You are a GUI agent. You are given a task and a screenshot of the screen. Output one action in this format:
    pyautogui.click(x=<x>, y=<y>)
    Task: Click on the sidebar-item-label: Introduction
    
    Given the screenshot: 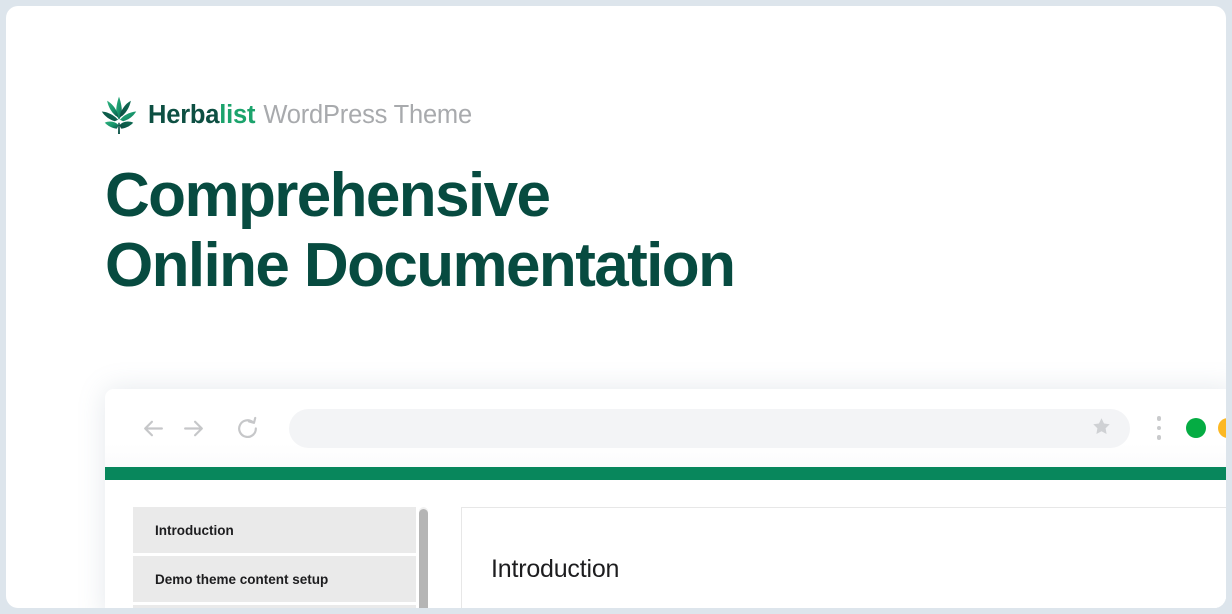 What is the action you would take?
    pyautogui.click(x=194, y=530)
    